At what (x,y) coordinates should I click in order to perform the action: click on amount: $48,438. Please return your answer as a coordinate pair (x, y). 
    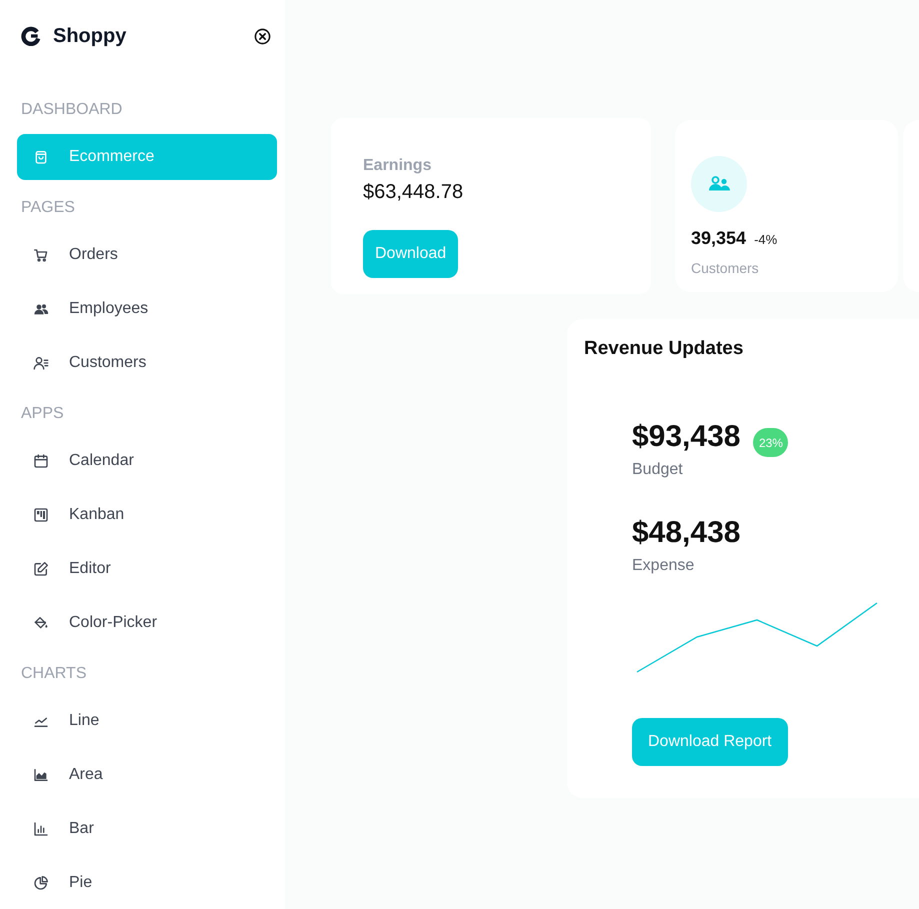
    Looking at the image, I should click on (686, 533).